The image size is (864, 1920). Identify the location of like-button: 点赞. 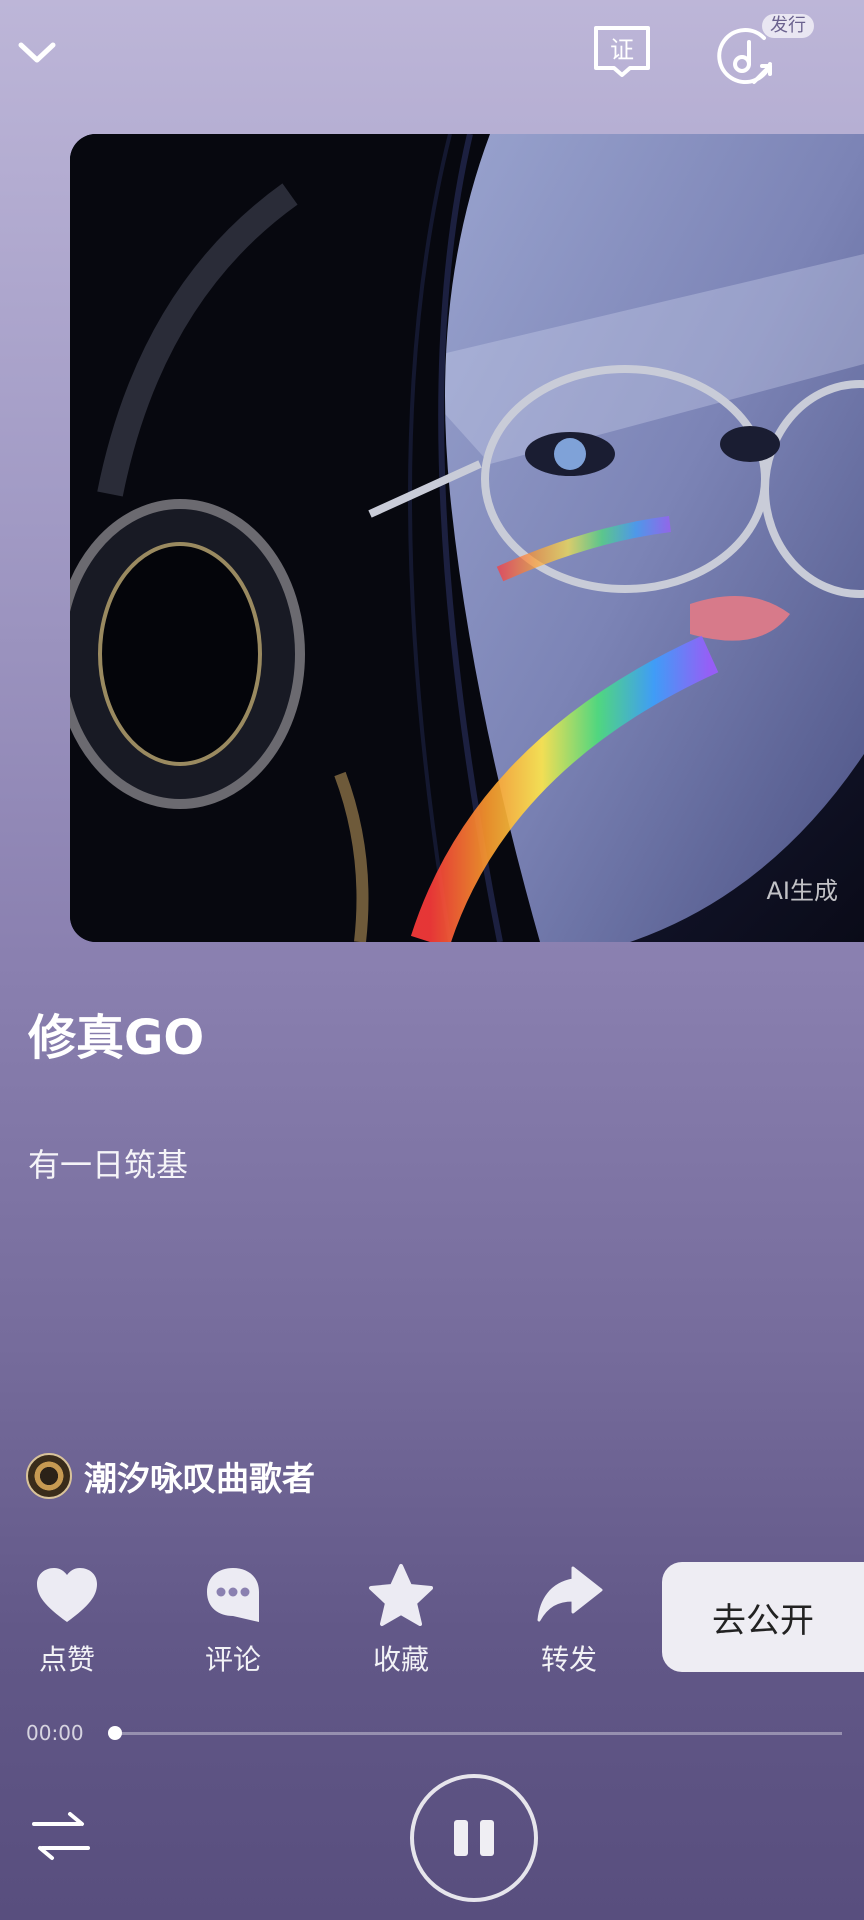
(67, 1619).